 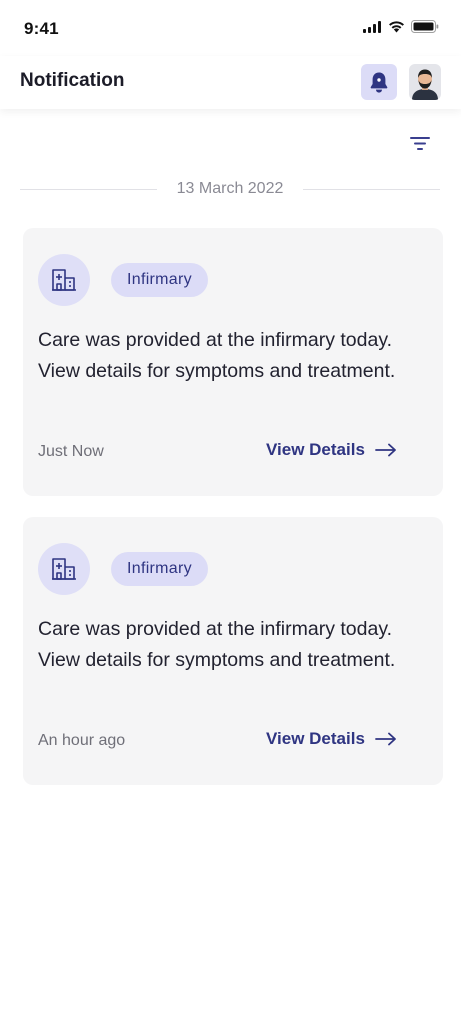 What do you see at coordinates (372, 189) in the screenshot?
I see `divider-line-right` at bounding box center [372, 189].